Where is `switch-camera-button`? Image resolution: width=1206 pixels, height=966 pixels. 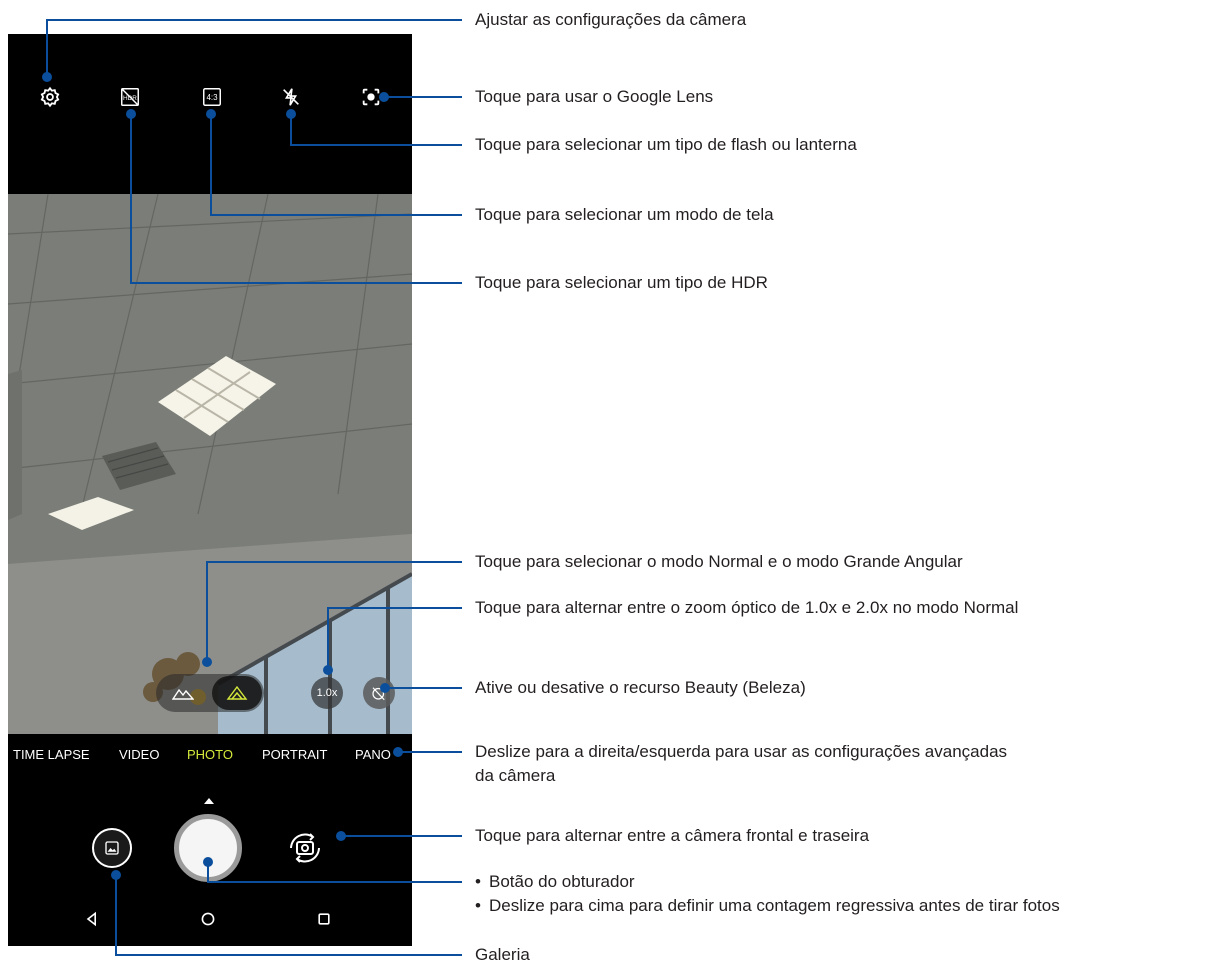
switch-camera-button is located at coordinates (305, 848).